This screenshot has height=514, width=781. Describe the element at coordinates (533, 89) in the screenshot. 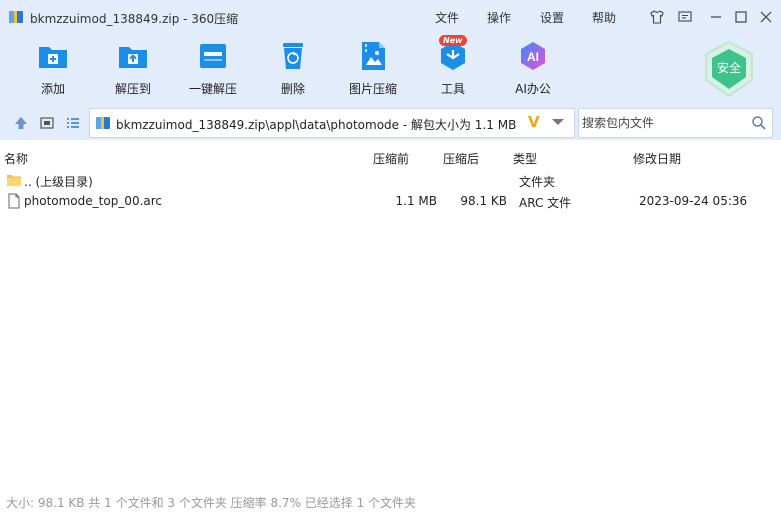

I see `ai-office-label: AI办公` at that location.